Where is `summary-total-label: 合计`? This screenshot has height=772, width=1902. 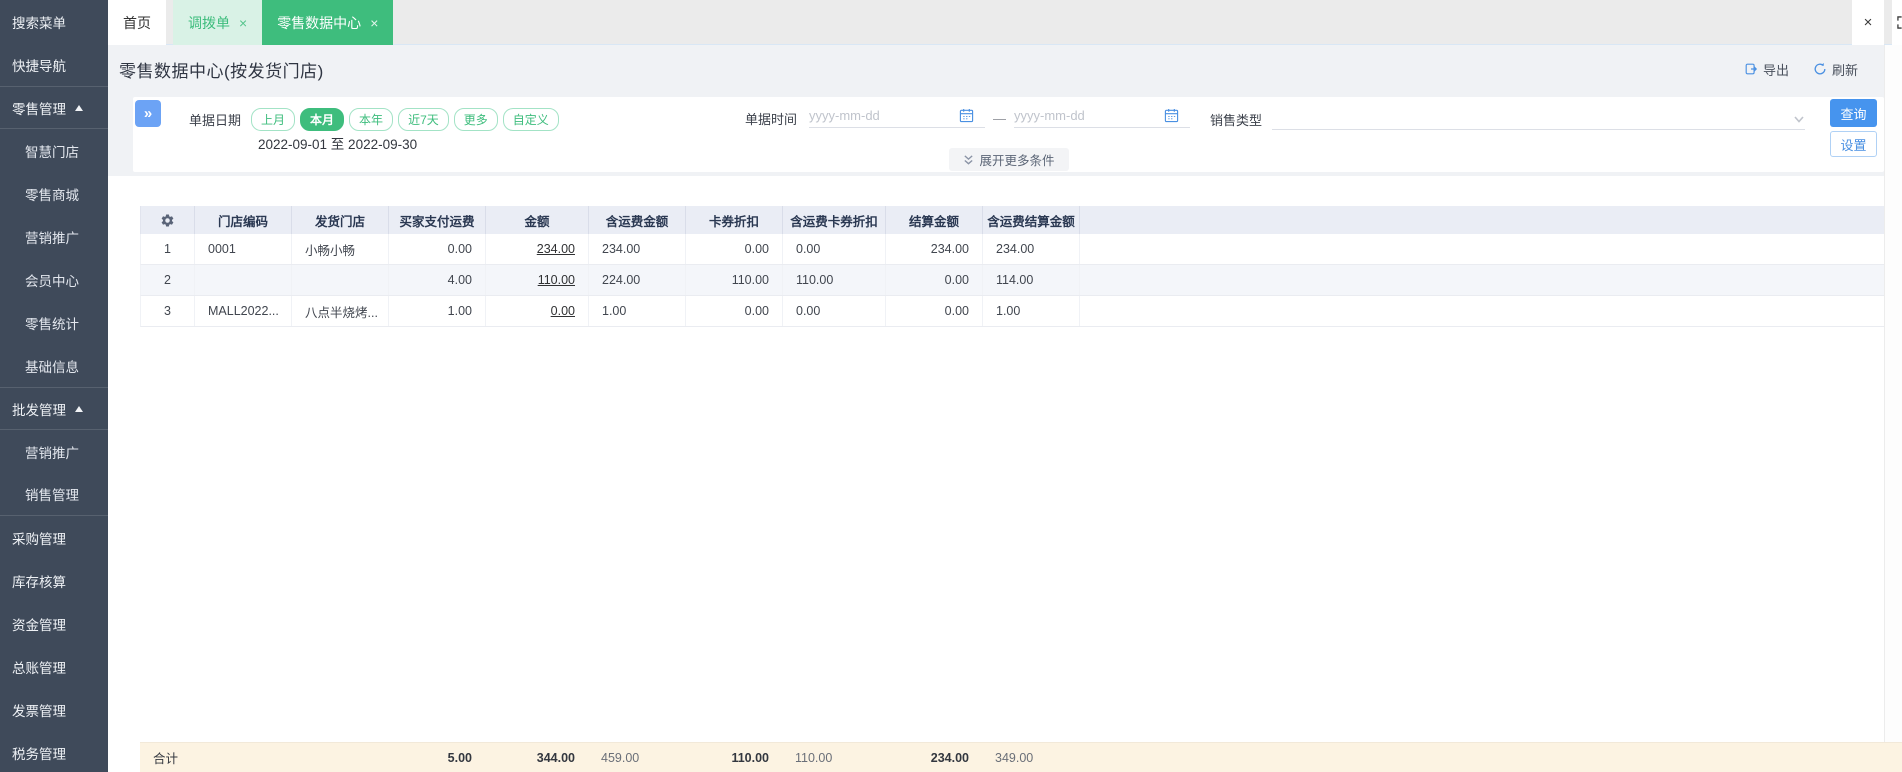
summary-total-label: 合计 is located at coordinates (166, 759).